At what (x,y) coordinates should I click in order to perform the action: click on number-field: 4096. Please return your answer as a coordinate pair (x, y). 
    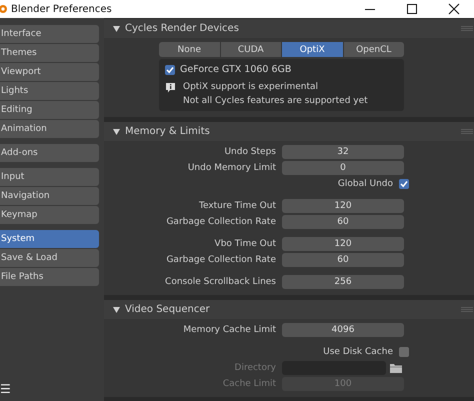
    Looking at the image, I should click on (343, 330).